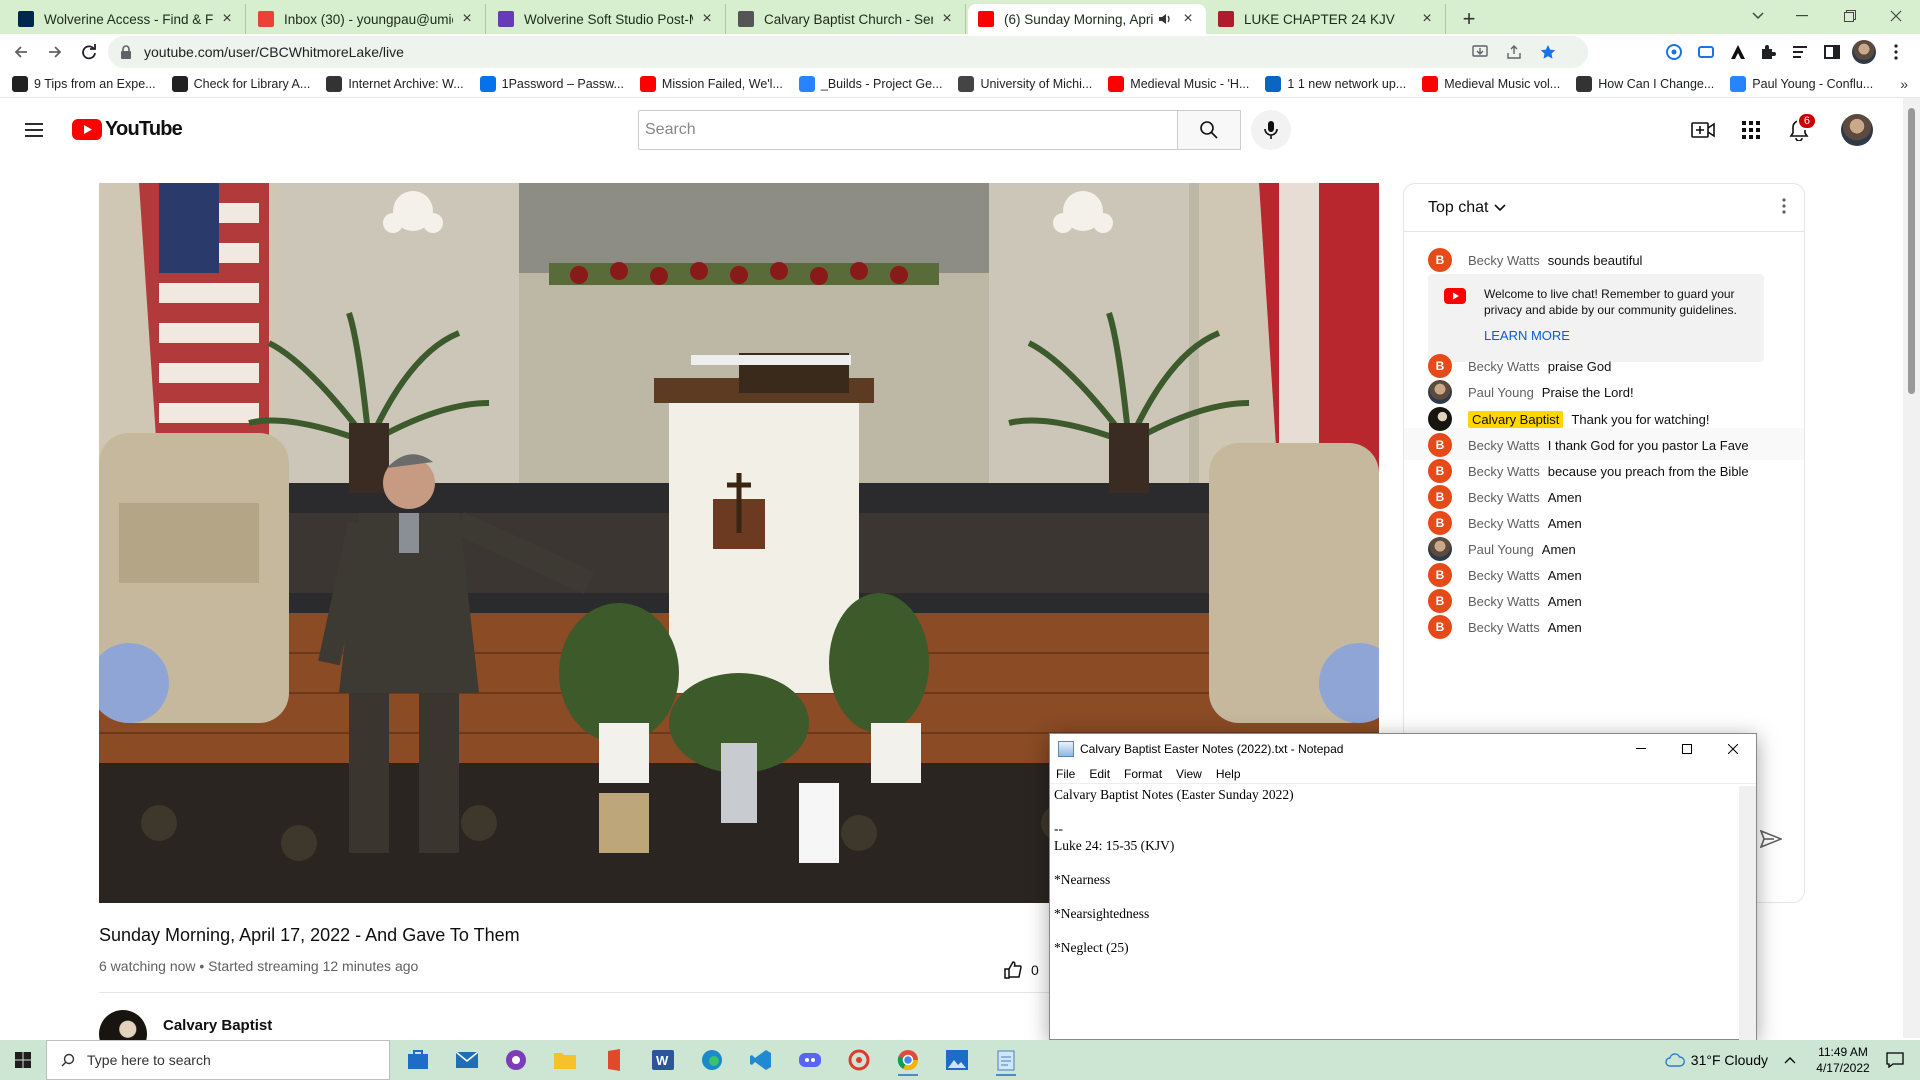 Image resolution: width=1920 pixels, height=1080 pixels. What do you see at coordinates (1850, 16) in the screenshot?
I see `restore-button` at bounding box center [1850, 16].